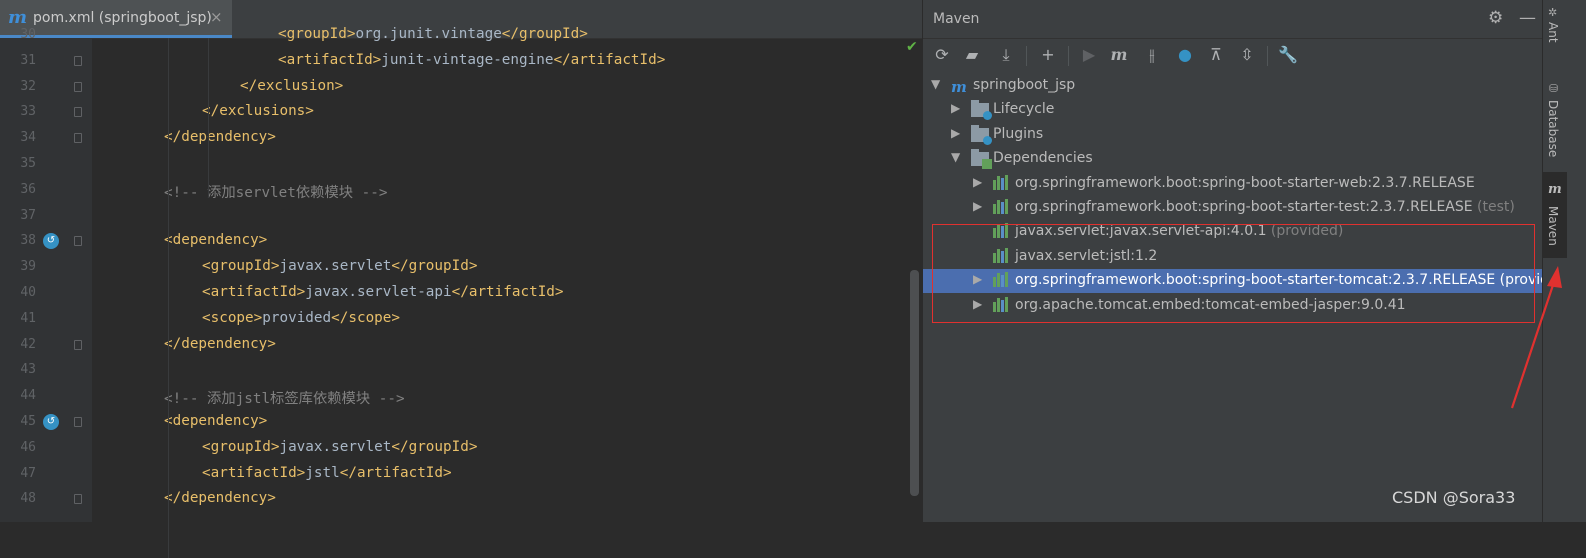  I want to click on line-number: 39, so click(28, 267).